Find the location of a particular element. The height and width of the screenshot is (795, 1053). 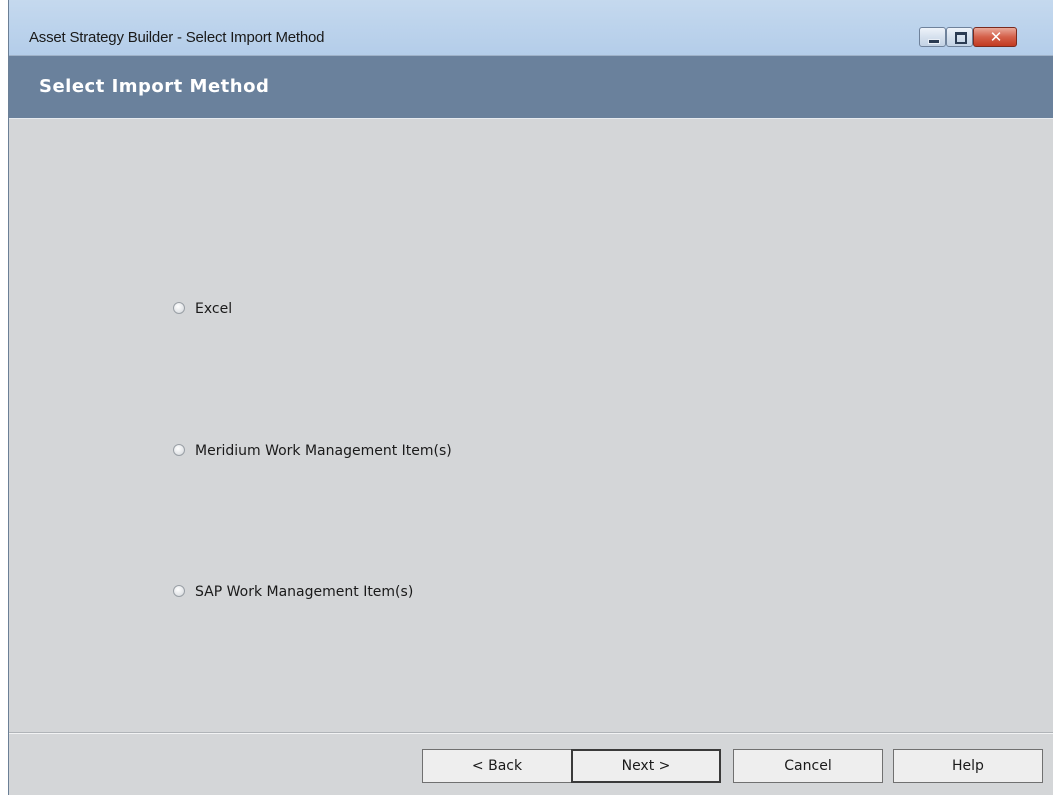

radio-option-label: Excel is located at coordinates (214, 309).